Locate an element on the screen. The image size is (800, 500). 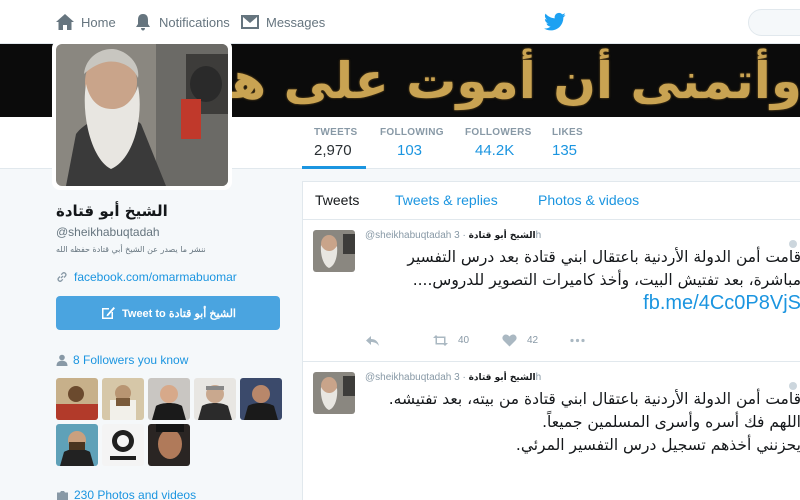
tweet-to-button: Tweet to الشيخ أبو قتادة is located at coordinates (168, 313).